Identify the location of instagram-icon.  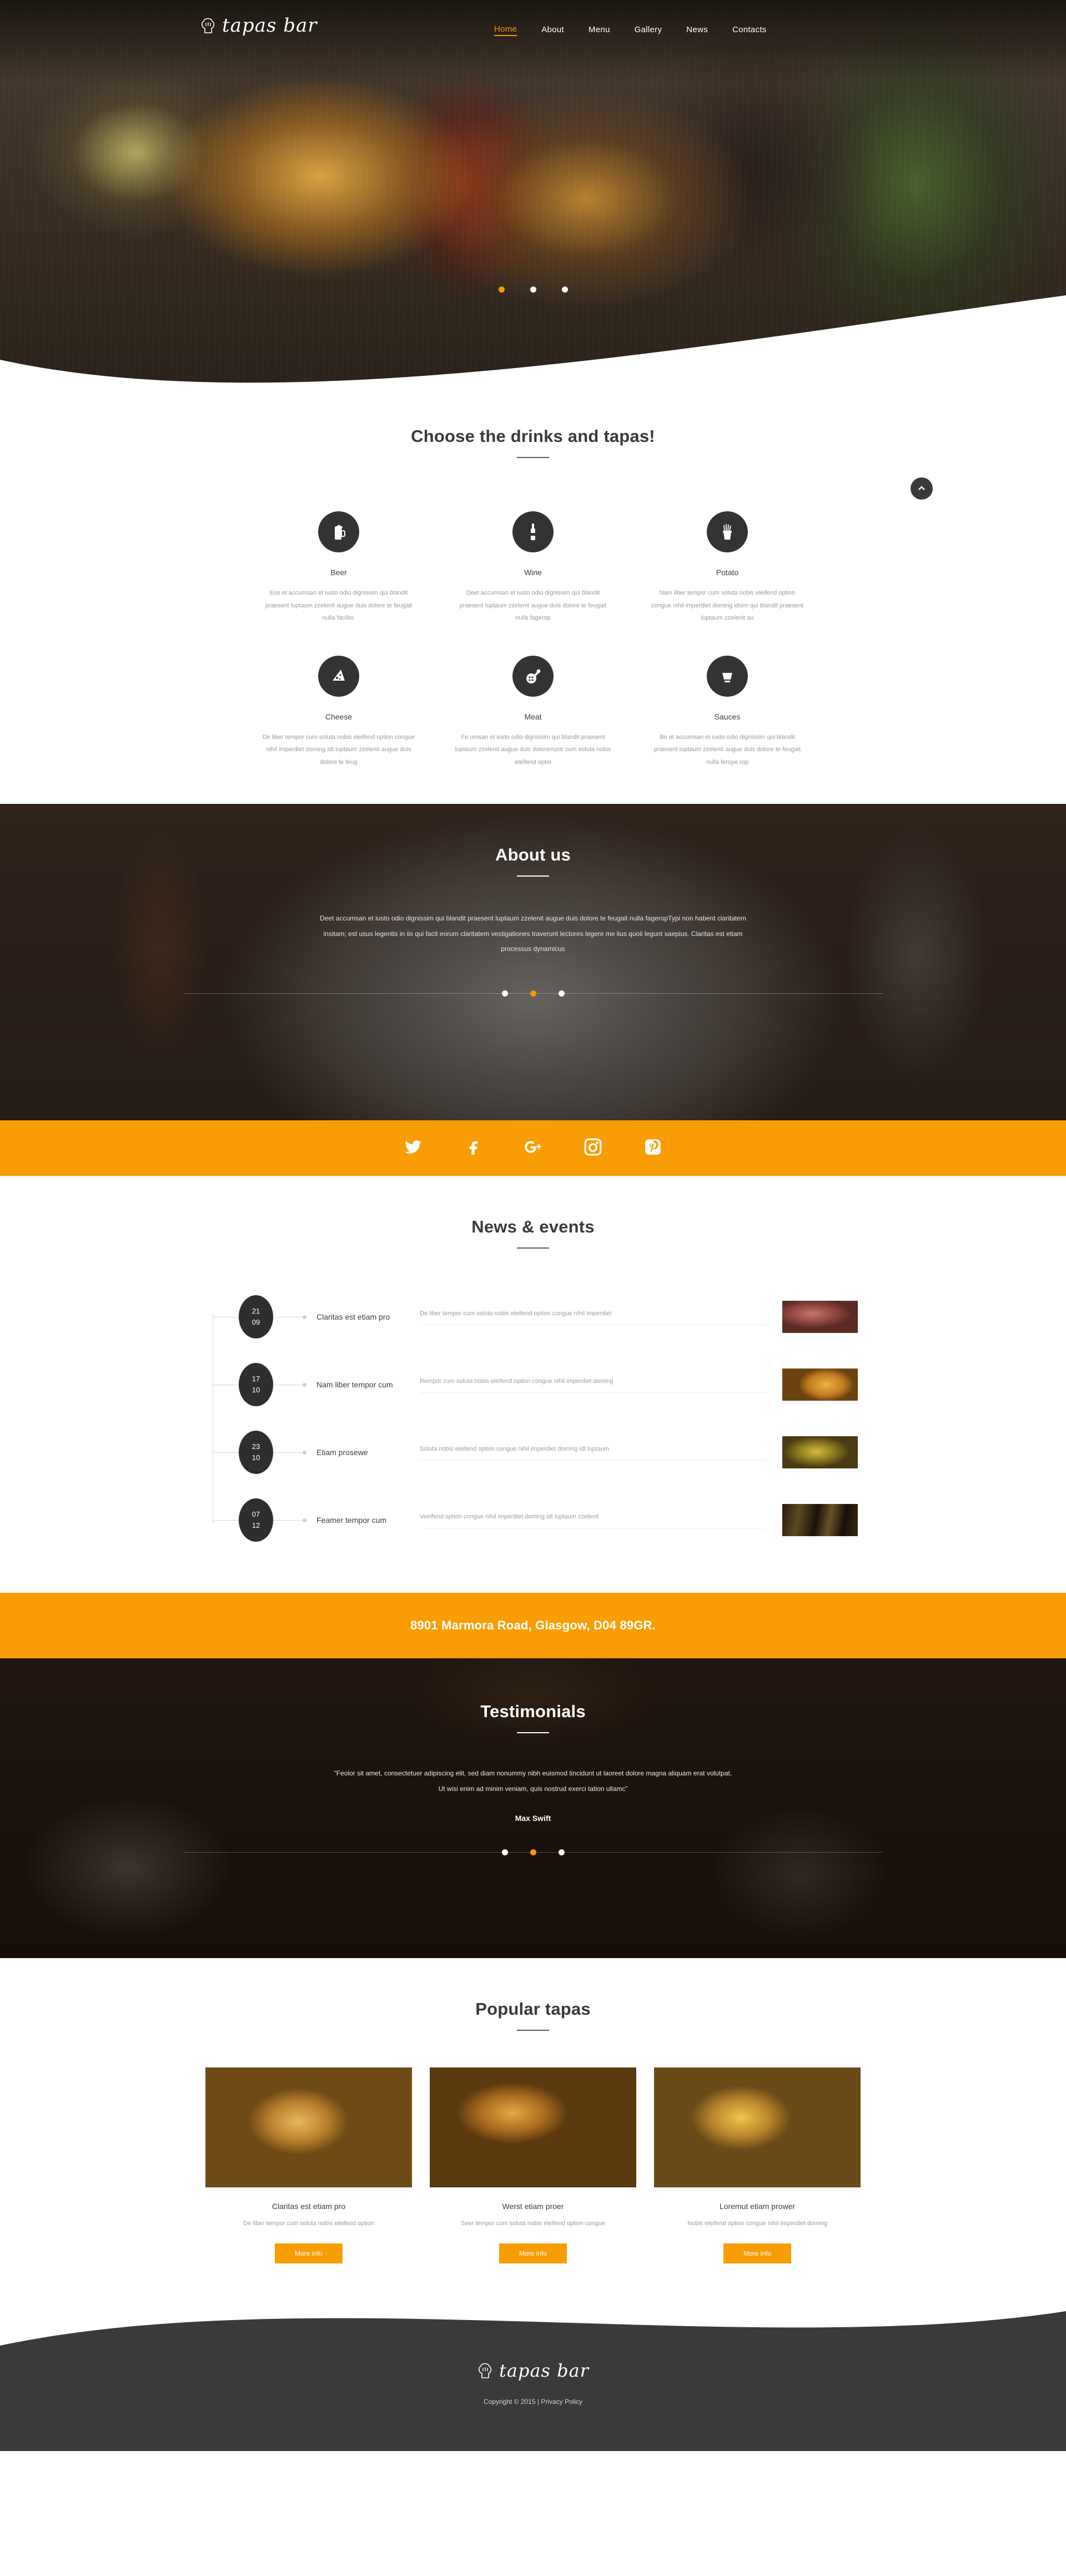
(593, 1148).